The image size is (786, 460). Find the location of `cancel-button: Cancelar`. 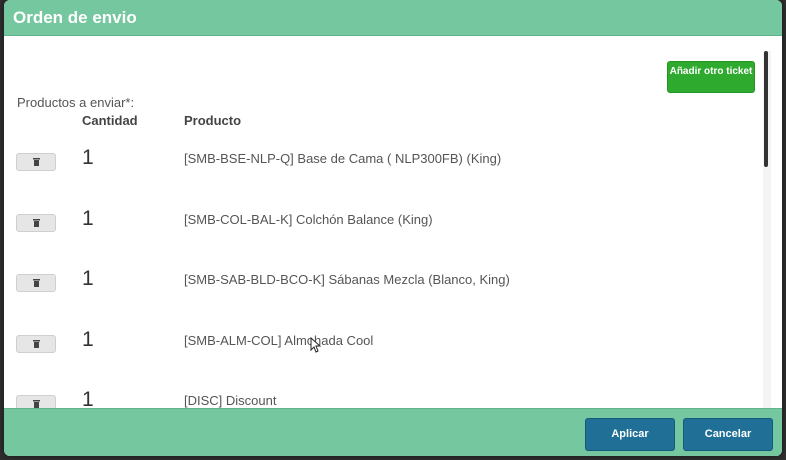

cancel-button: Cancelar is located at coordinates (728, 434).